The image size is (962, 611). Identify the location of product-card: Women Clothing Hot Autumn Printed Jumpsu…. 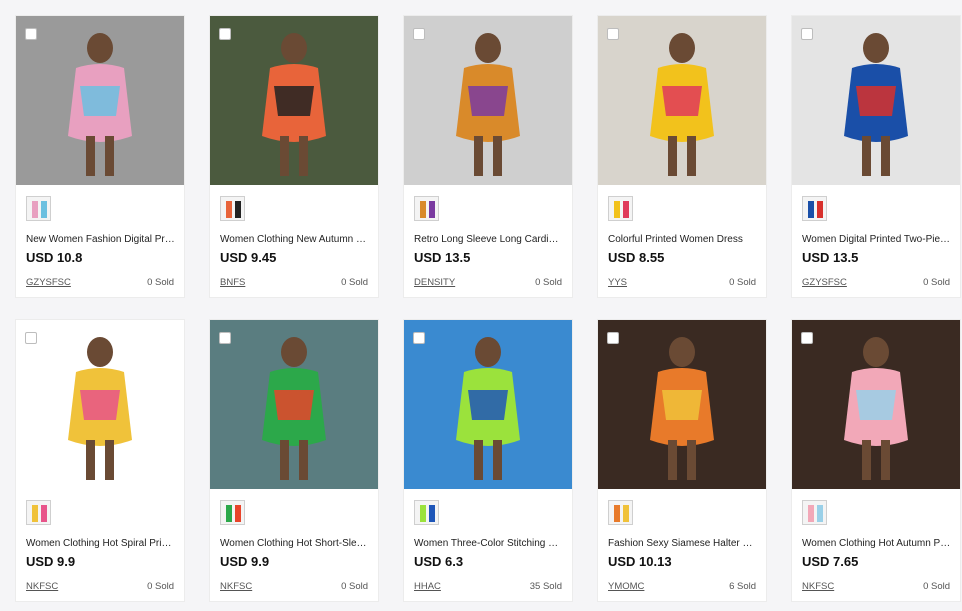
(876, 460).